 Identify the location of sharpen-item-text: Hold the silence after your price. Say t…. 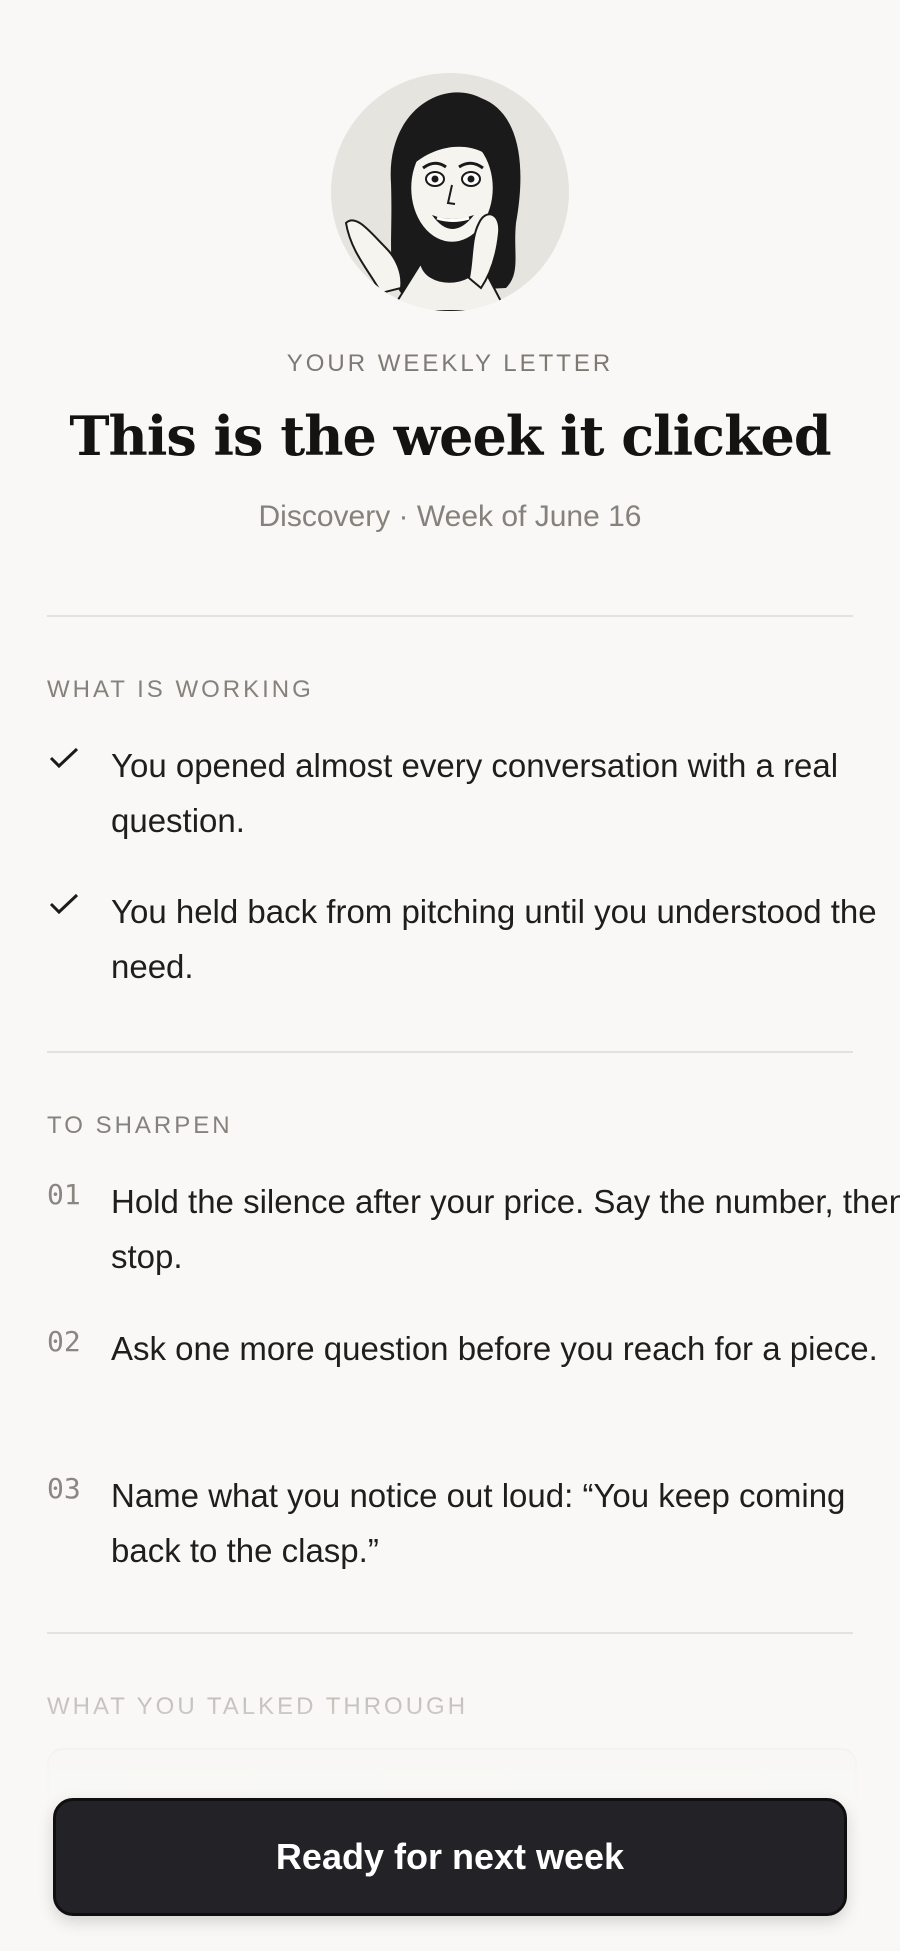
(505, 1229).